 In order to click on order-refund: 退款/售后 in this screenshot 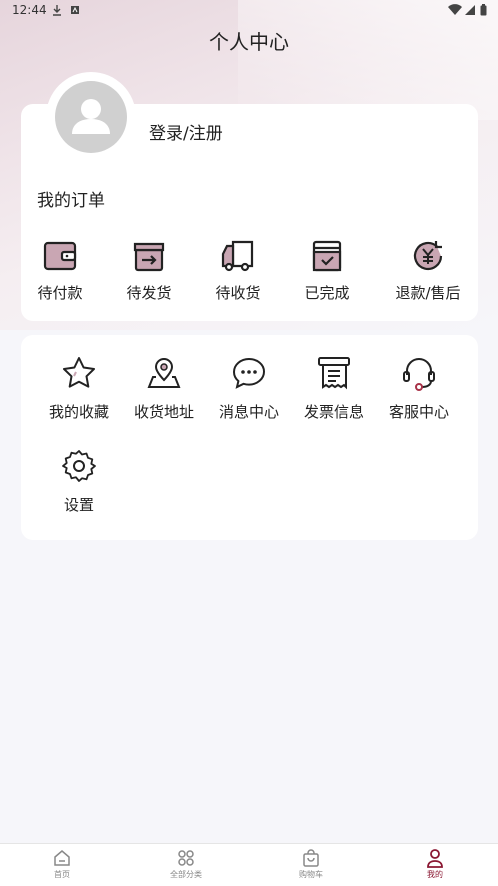, I will do `click(428, 270)`.